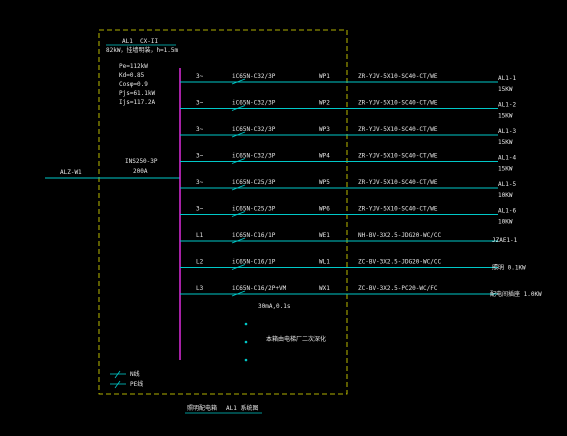 The image size is (567, 436). What do you see at coordinates (507, 184) in the screenshot?
I see `circuit-load: AL1-5` at bounding box center [507, 184].